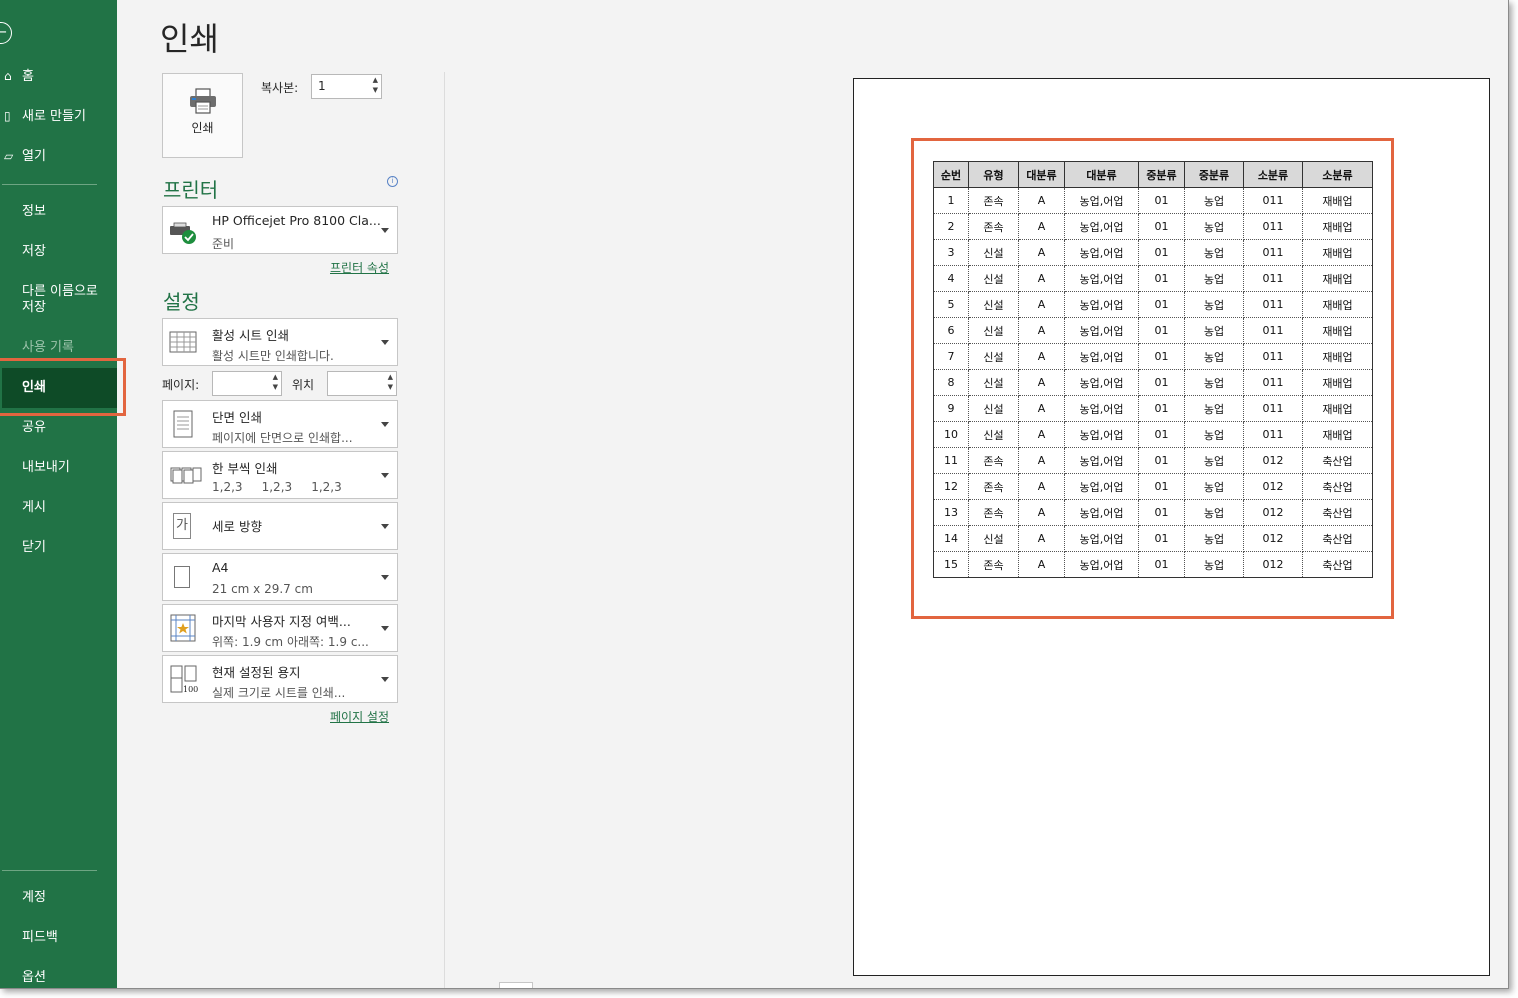 This screenshot has width=1518, height=998. Describe the element at coordinates (273, 356) in the screenshot. I see `print-scope-sub: 활성 시트만 인쇄합니다.` at that location.